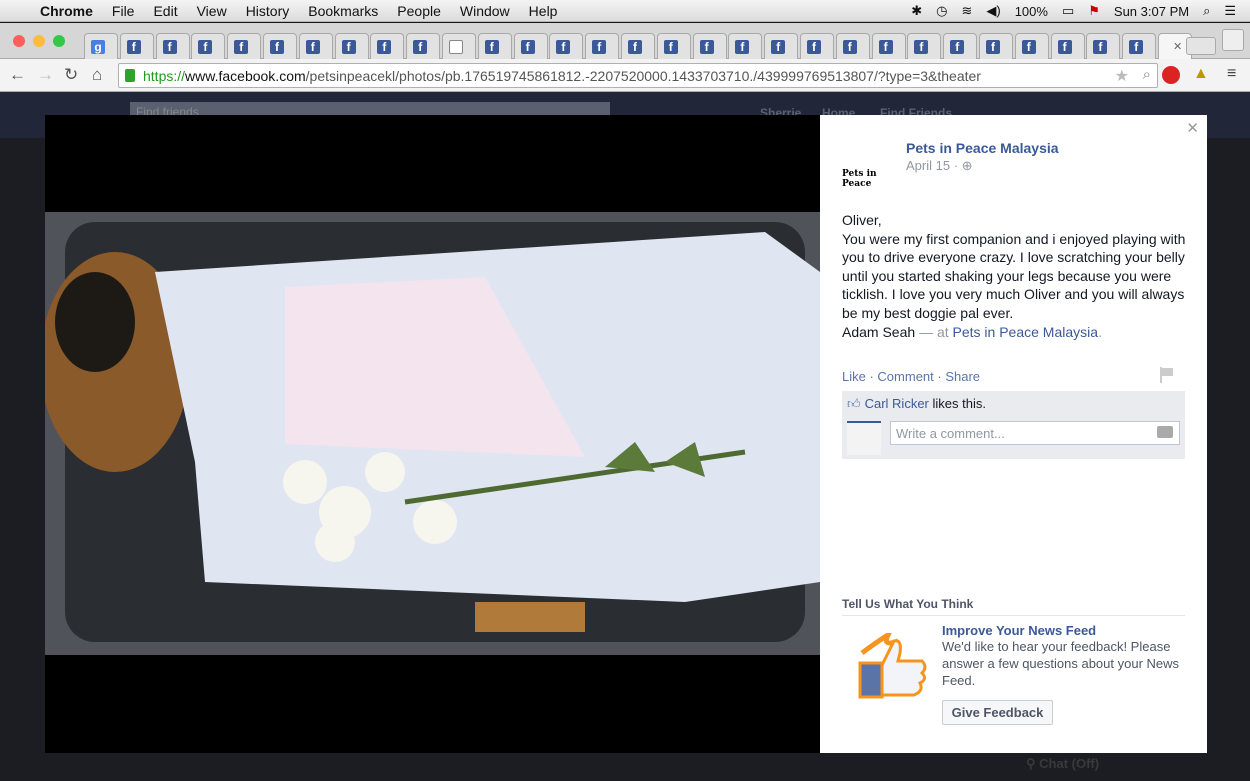 The image size is (1250, 781). Describe the element at coordinates (212, 11) in the screenshot. I see `menu-view: View` at that location.